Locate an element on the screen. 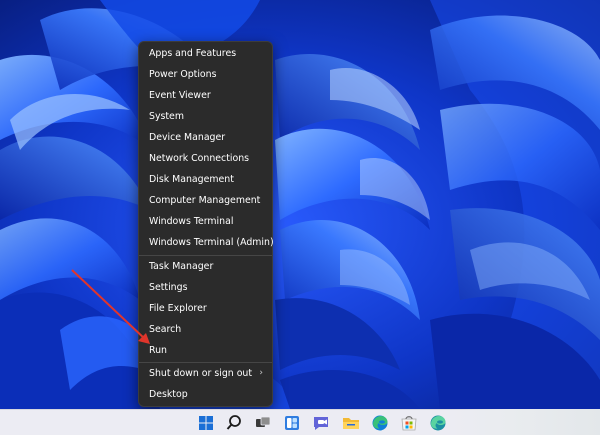 Image resolution: width=600 pixels, height=435 pixels. menu-item-shut-down-or-sign-out: Shut down or sign out › is located at coordinates (205, 373).